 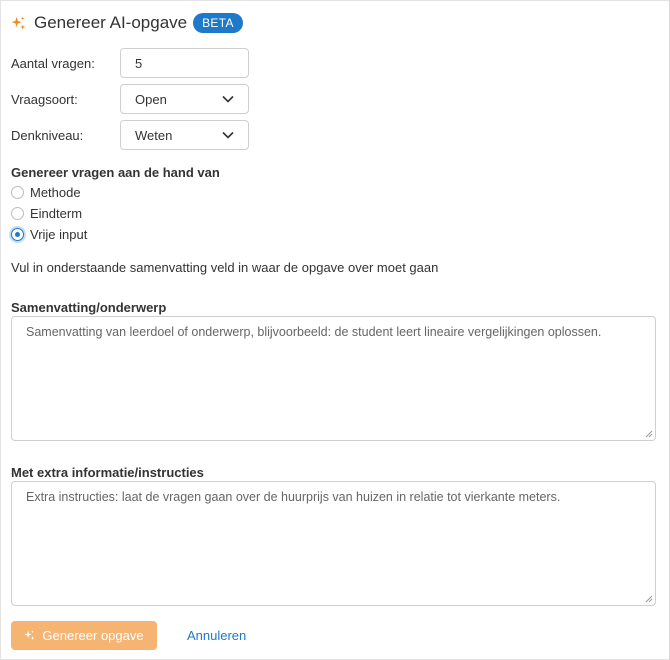 I want to click on radio-label: Eindterm, so click(x=56, y=213).